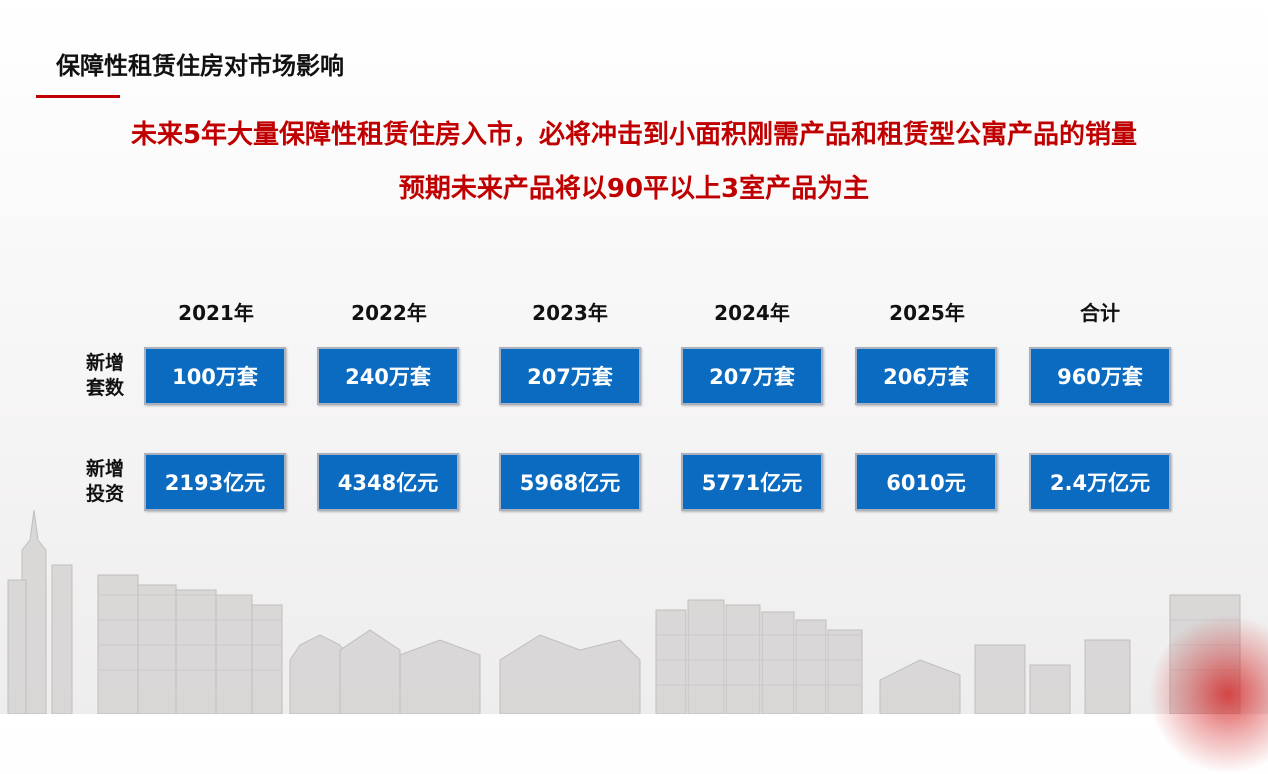 The width and height of the screenshot is (1268, 774). What do you see at coordinates (104, 363) in the screenshot?
I see `row-label-units-line-1: 新增` at bounding box center [104, 363].